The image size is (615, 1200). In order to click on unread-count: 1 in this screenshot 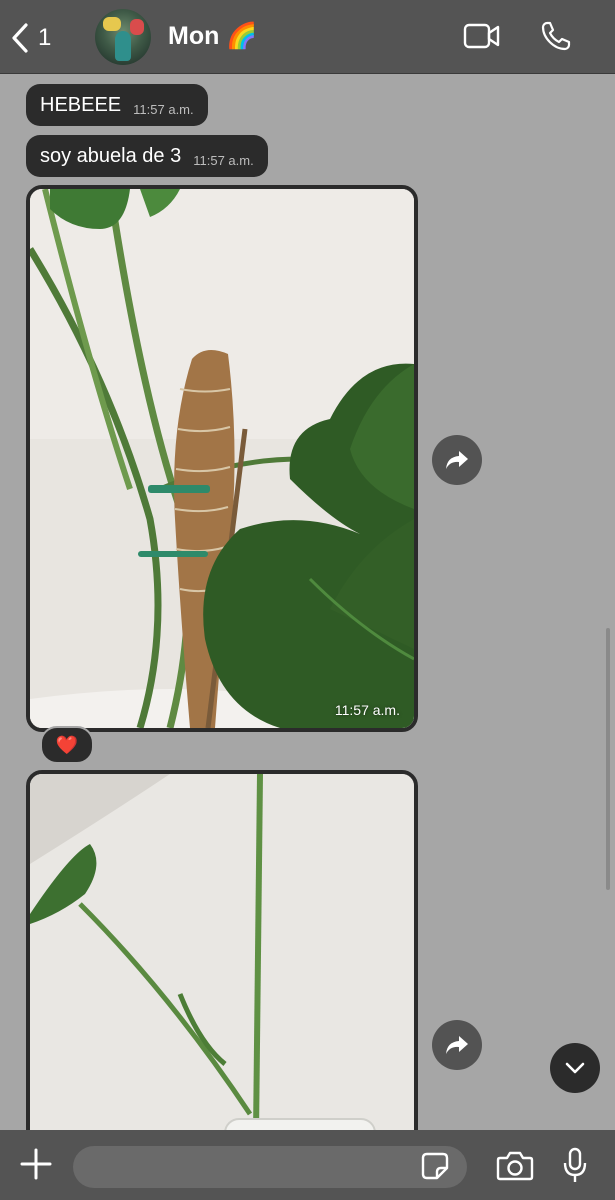, I will do `click(45, 37)`.